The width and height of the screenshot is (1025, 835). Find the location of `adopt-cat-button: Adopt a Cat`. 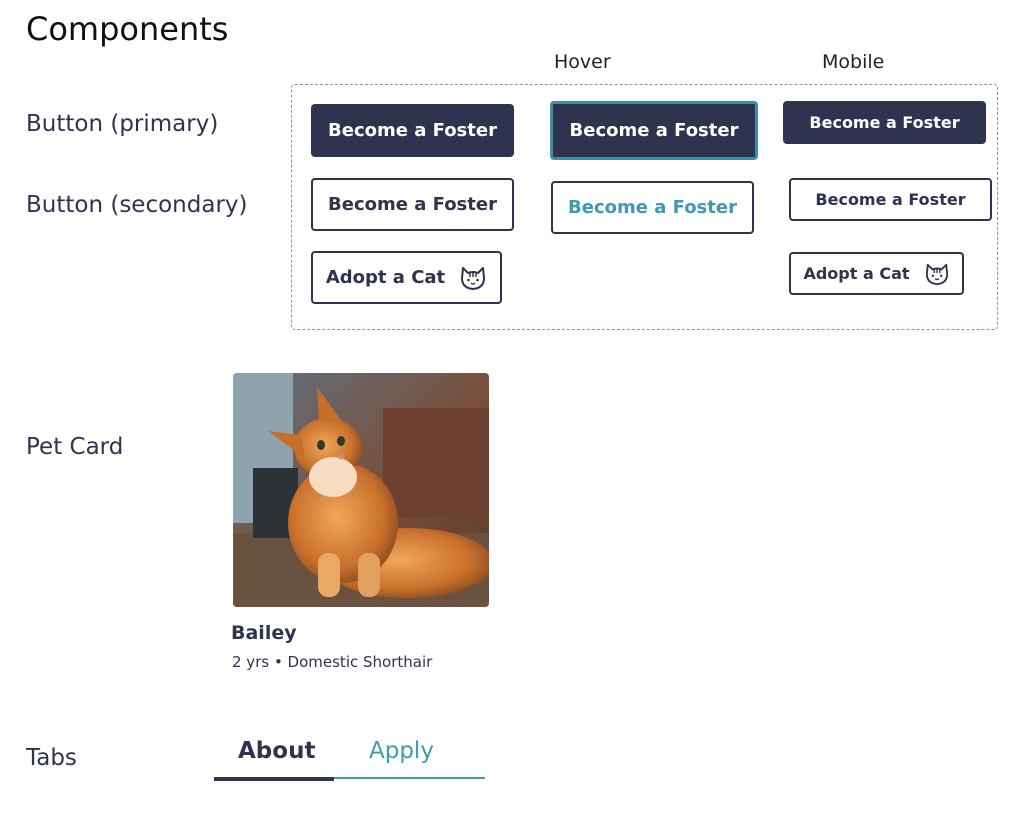

adopt-cat-button: Adopt a Cat is located at coordinates (406, 277).